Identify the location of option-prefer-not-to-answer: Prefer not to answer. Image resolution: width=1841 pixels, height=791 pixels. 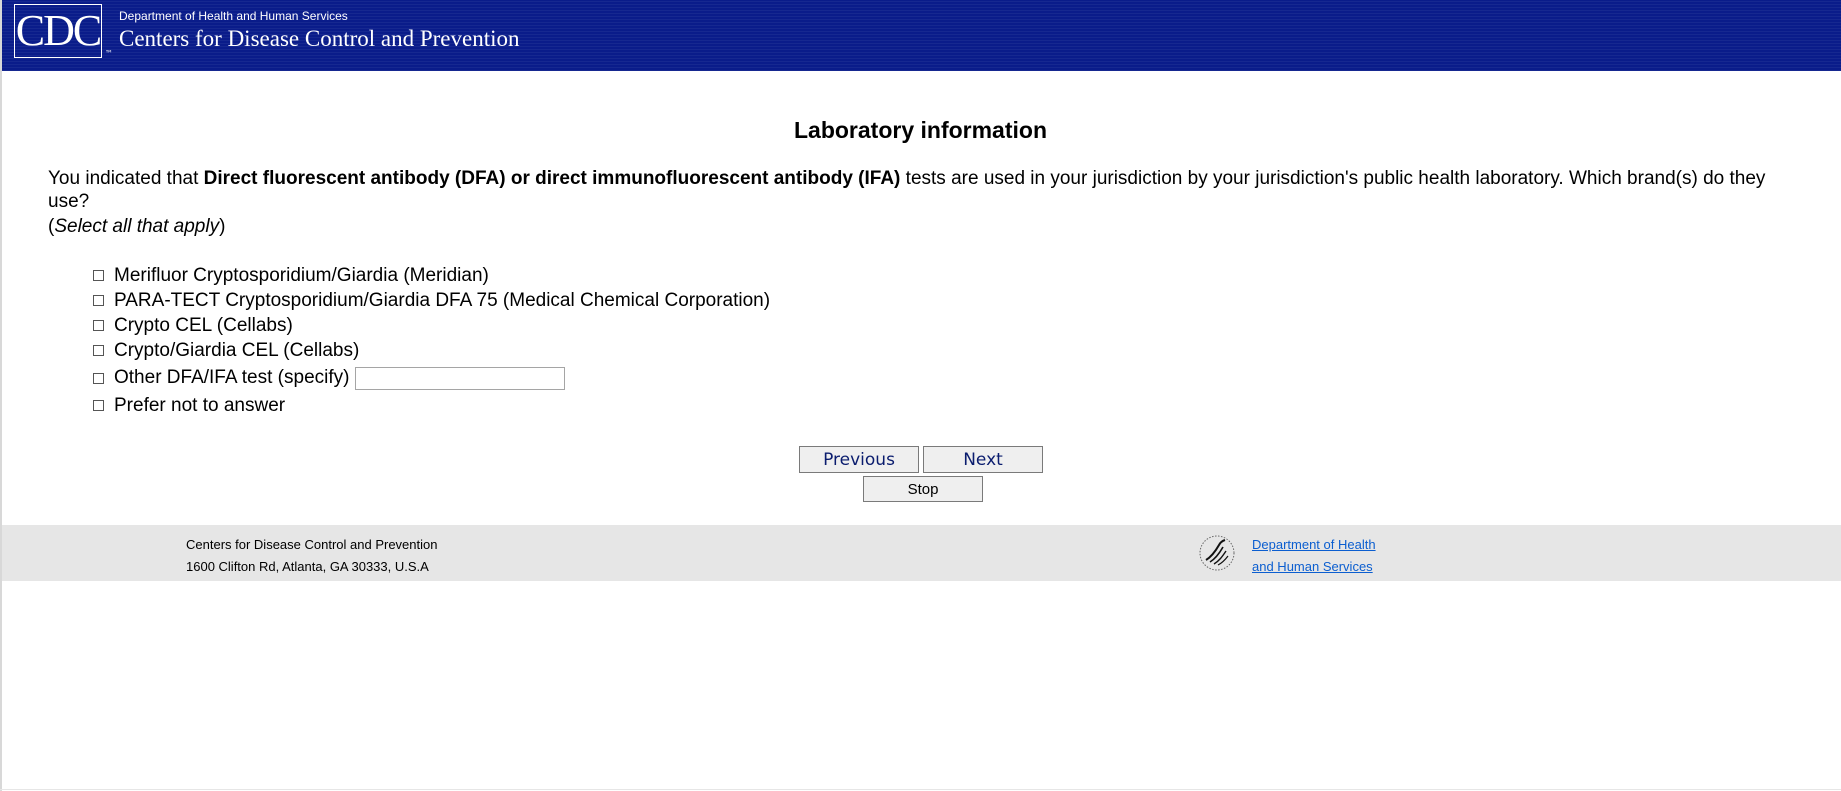
(431, 405).